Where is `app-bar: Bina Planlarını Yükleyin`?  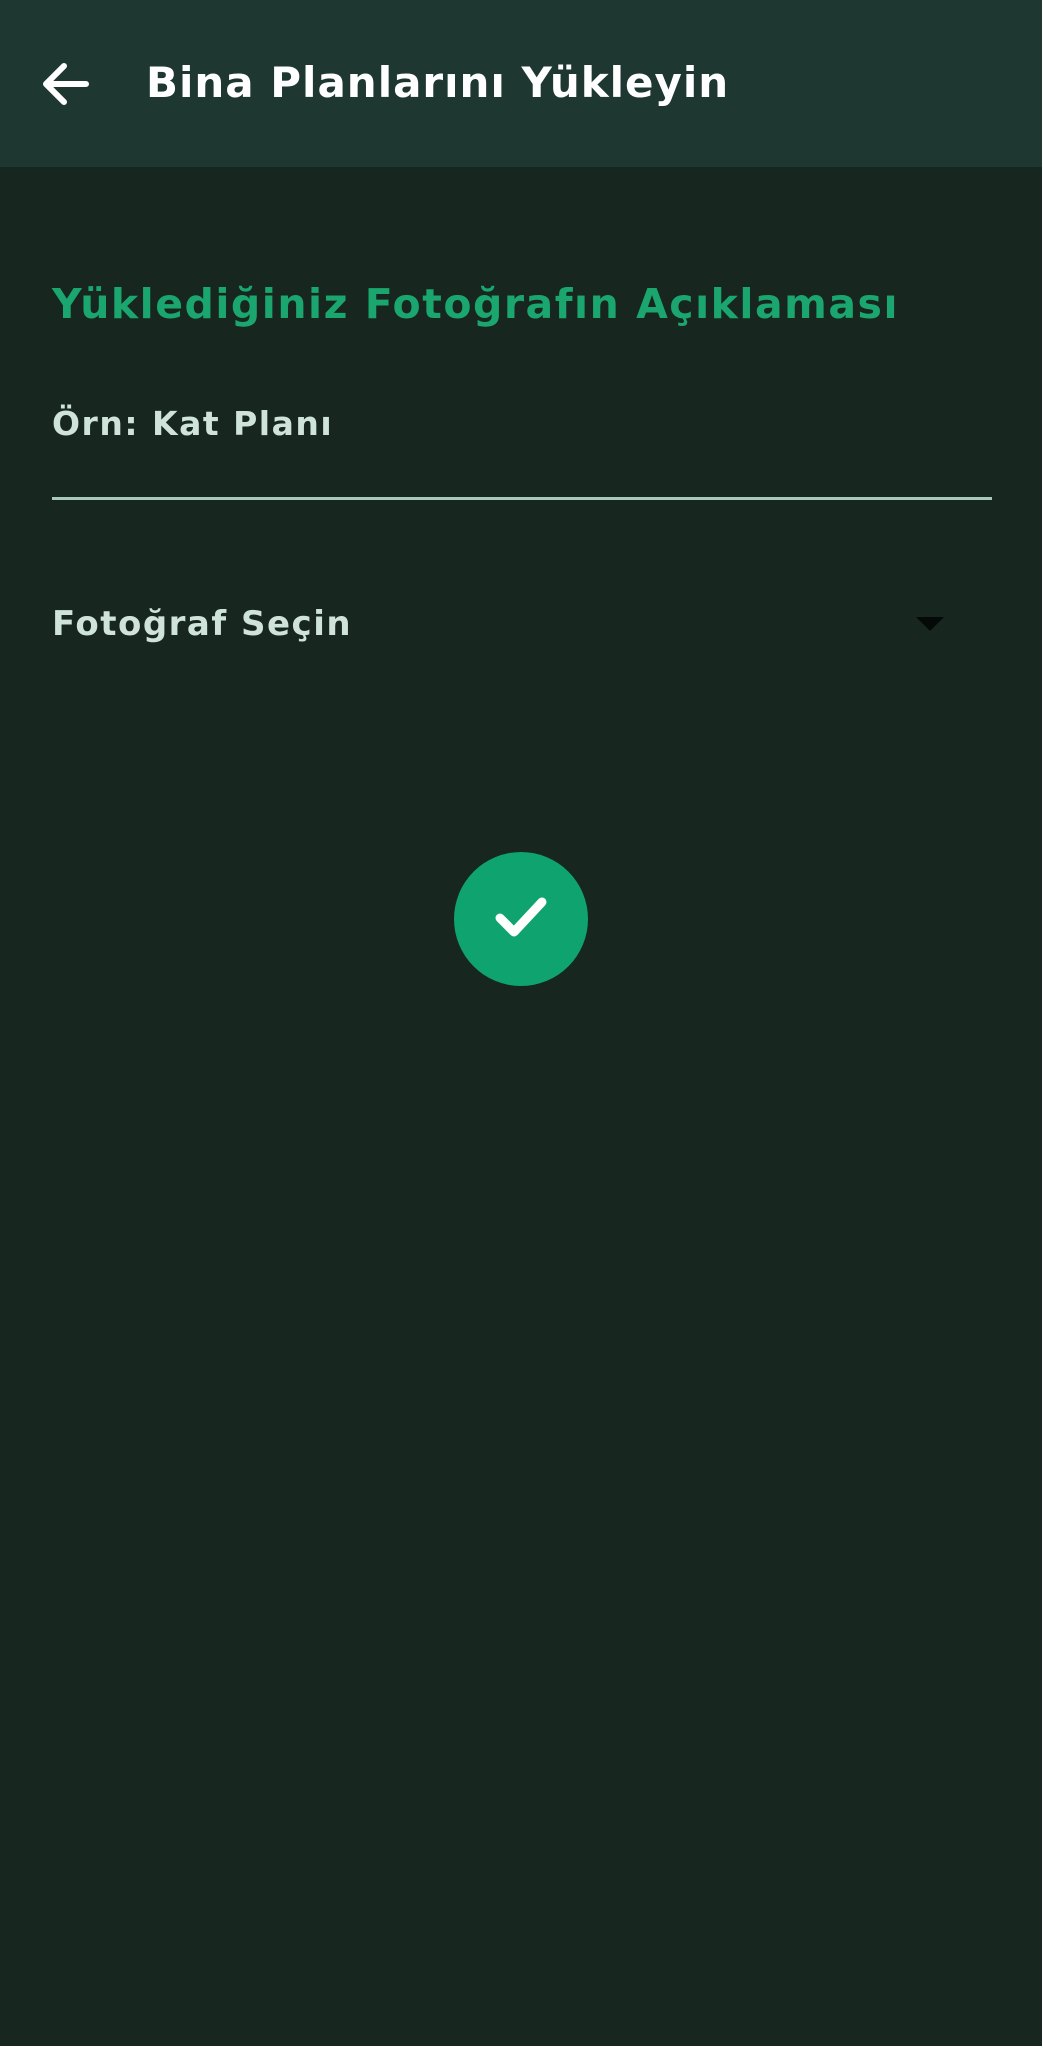 app-bar: Bina Planlarını Yükleyin is located at coordinates (521, 83).